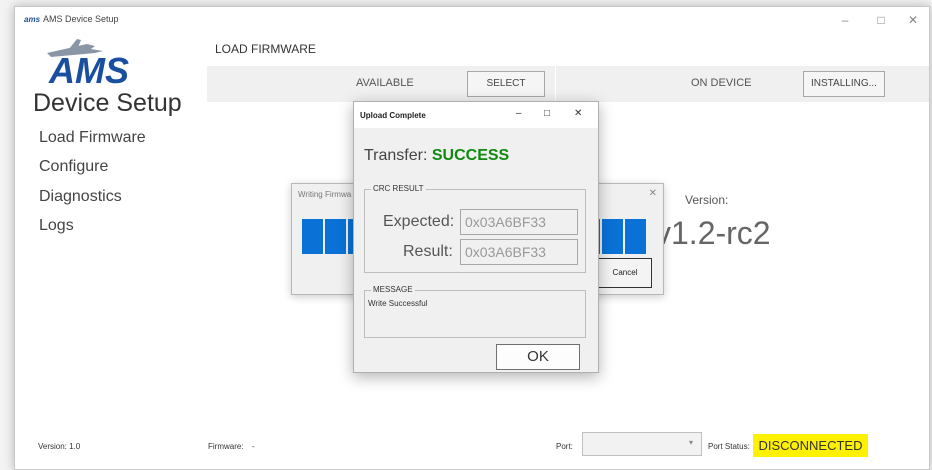 The width and height of the screenshot is (932, 470). What do you see at coordinates (519, 113) in the screenshot?
I see `dialog-minimize-button: –` at bounding box center [519, 113].